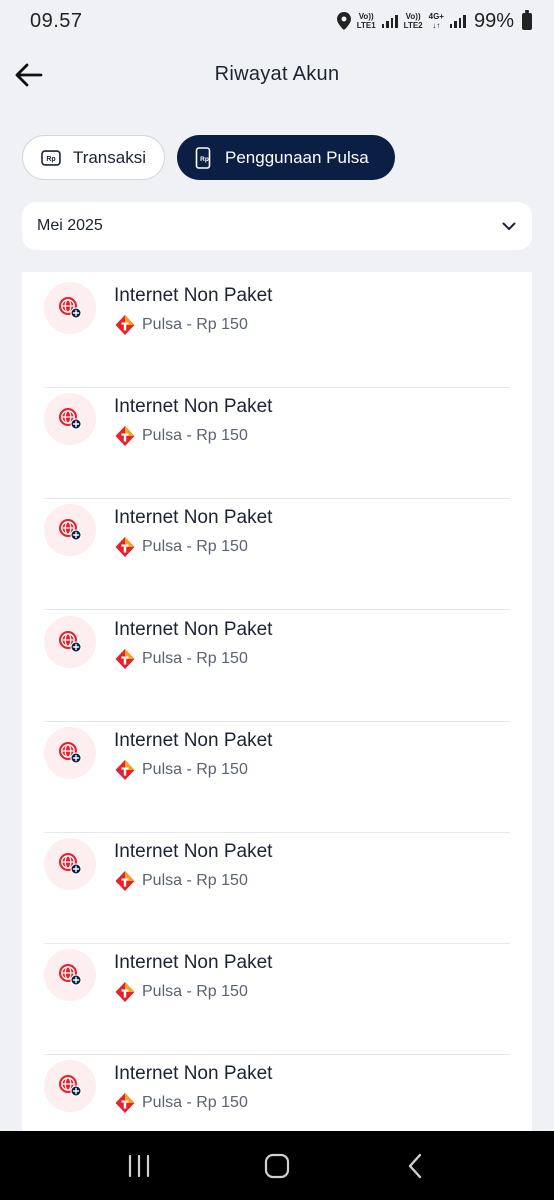  I want to click on tab-bar: Rp Transaksi Rp Penggunaan Pulsa, so click(208, 157).